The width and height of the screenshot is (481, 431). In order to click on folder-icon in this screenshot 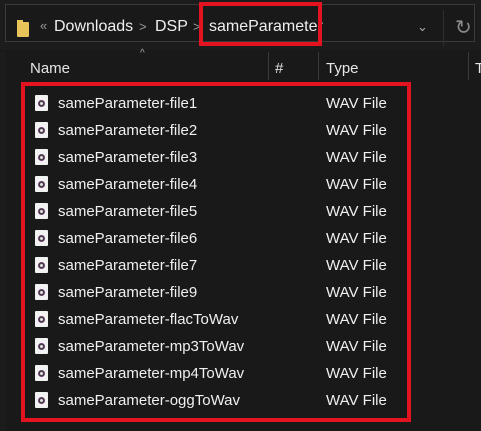, I will do `click(23, 28)`.